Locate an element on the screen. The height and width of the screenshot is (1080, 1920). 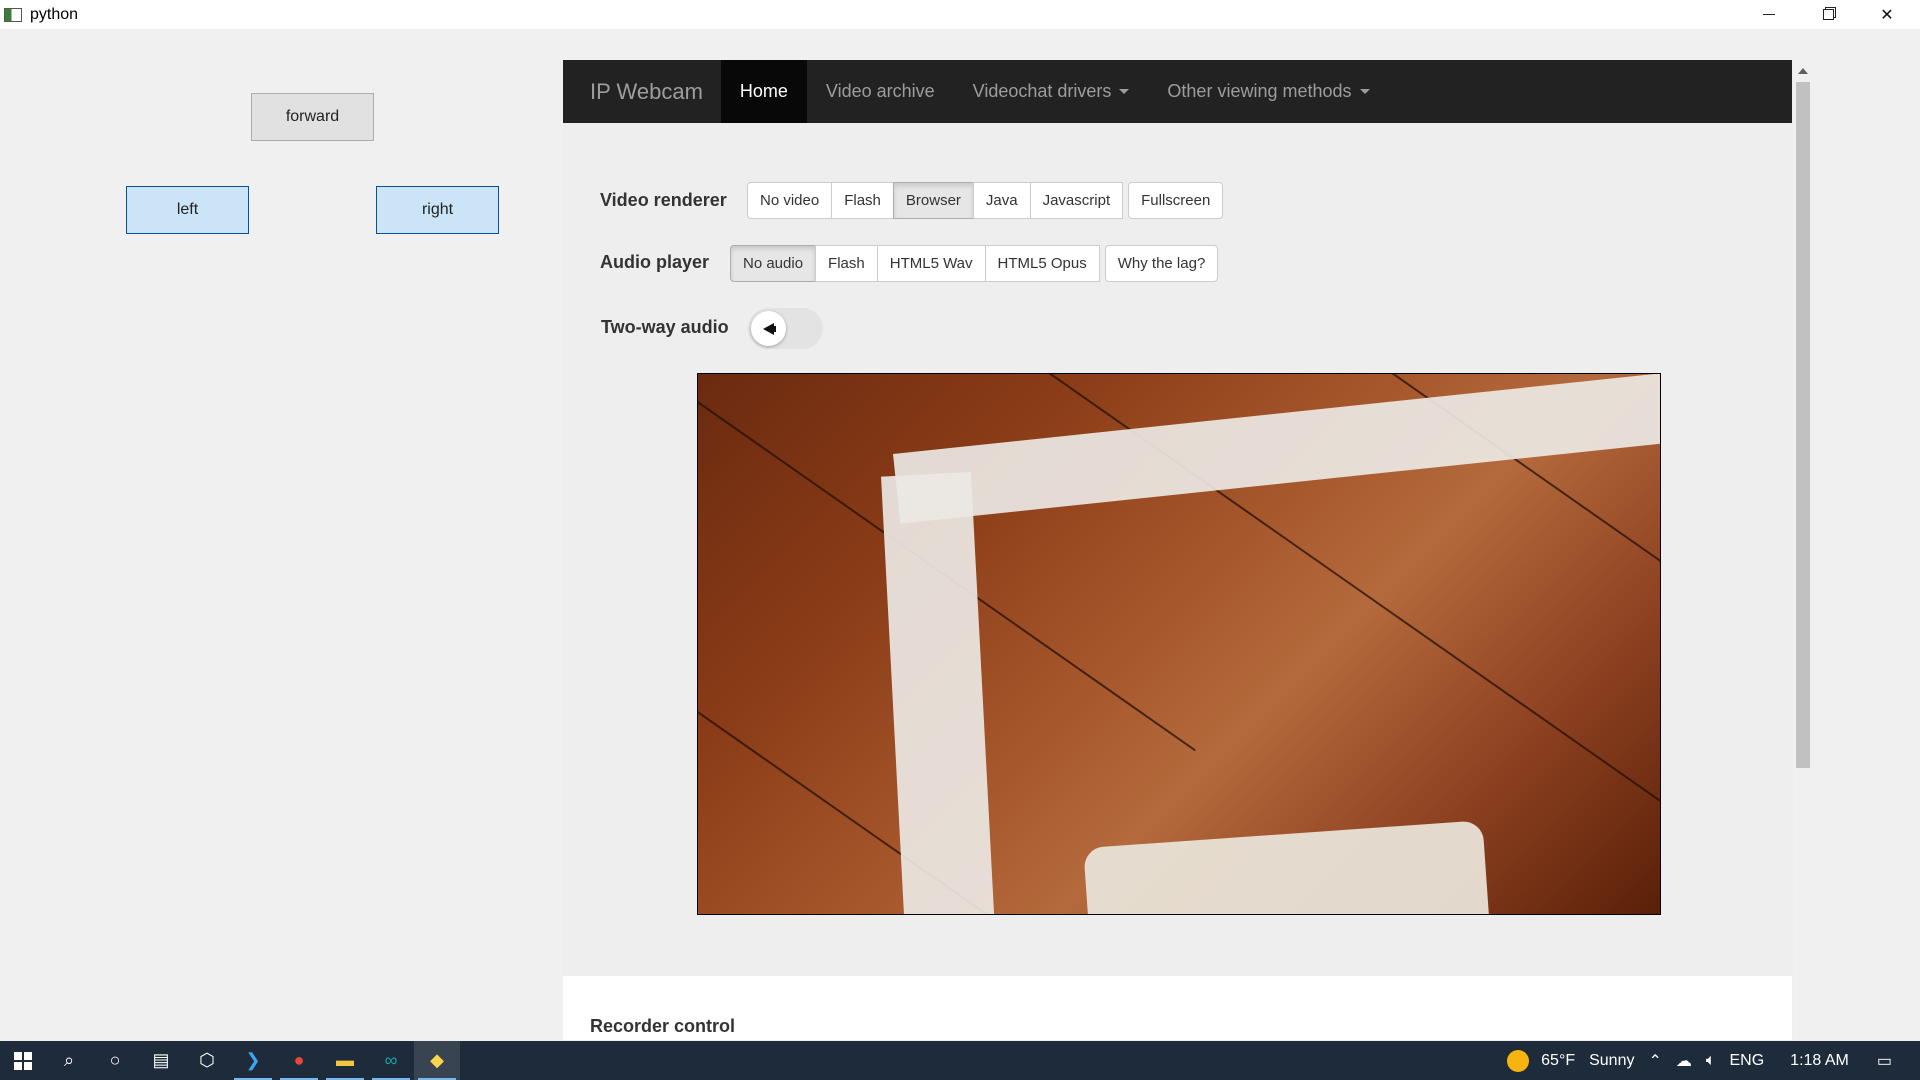
two-way-audio-toggle is located at coordinates (785, 328).